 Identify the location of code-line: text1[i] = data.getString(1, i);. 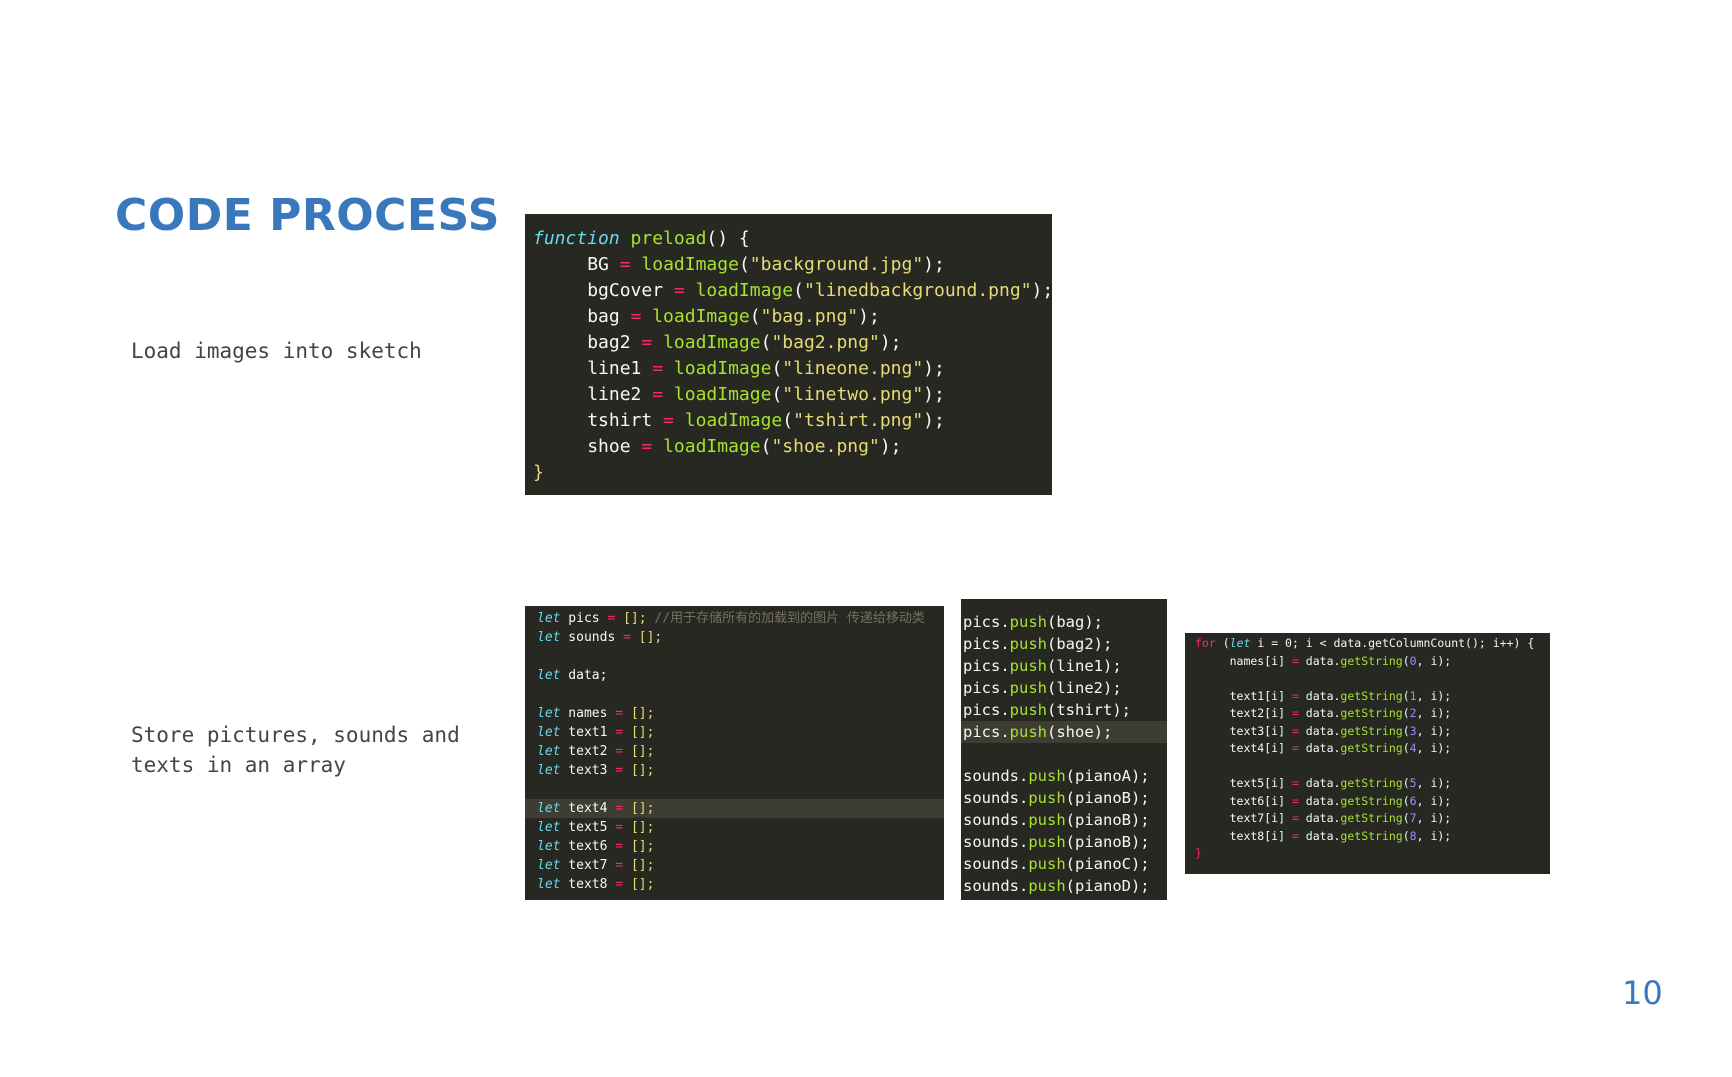
(1372, 697).